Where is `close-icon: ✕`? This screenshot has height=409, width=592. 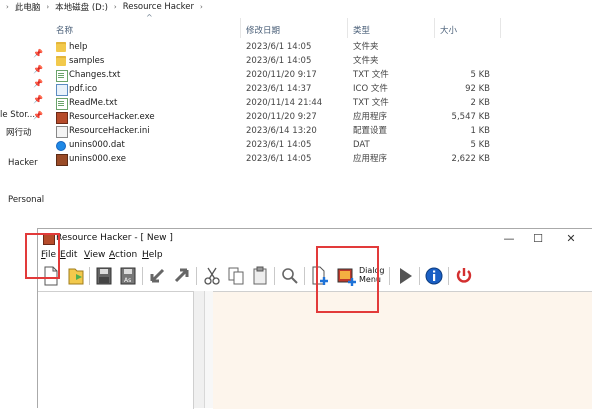
close-icon: ✕ is located at coordinates (571, 239).